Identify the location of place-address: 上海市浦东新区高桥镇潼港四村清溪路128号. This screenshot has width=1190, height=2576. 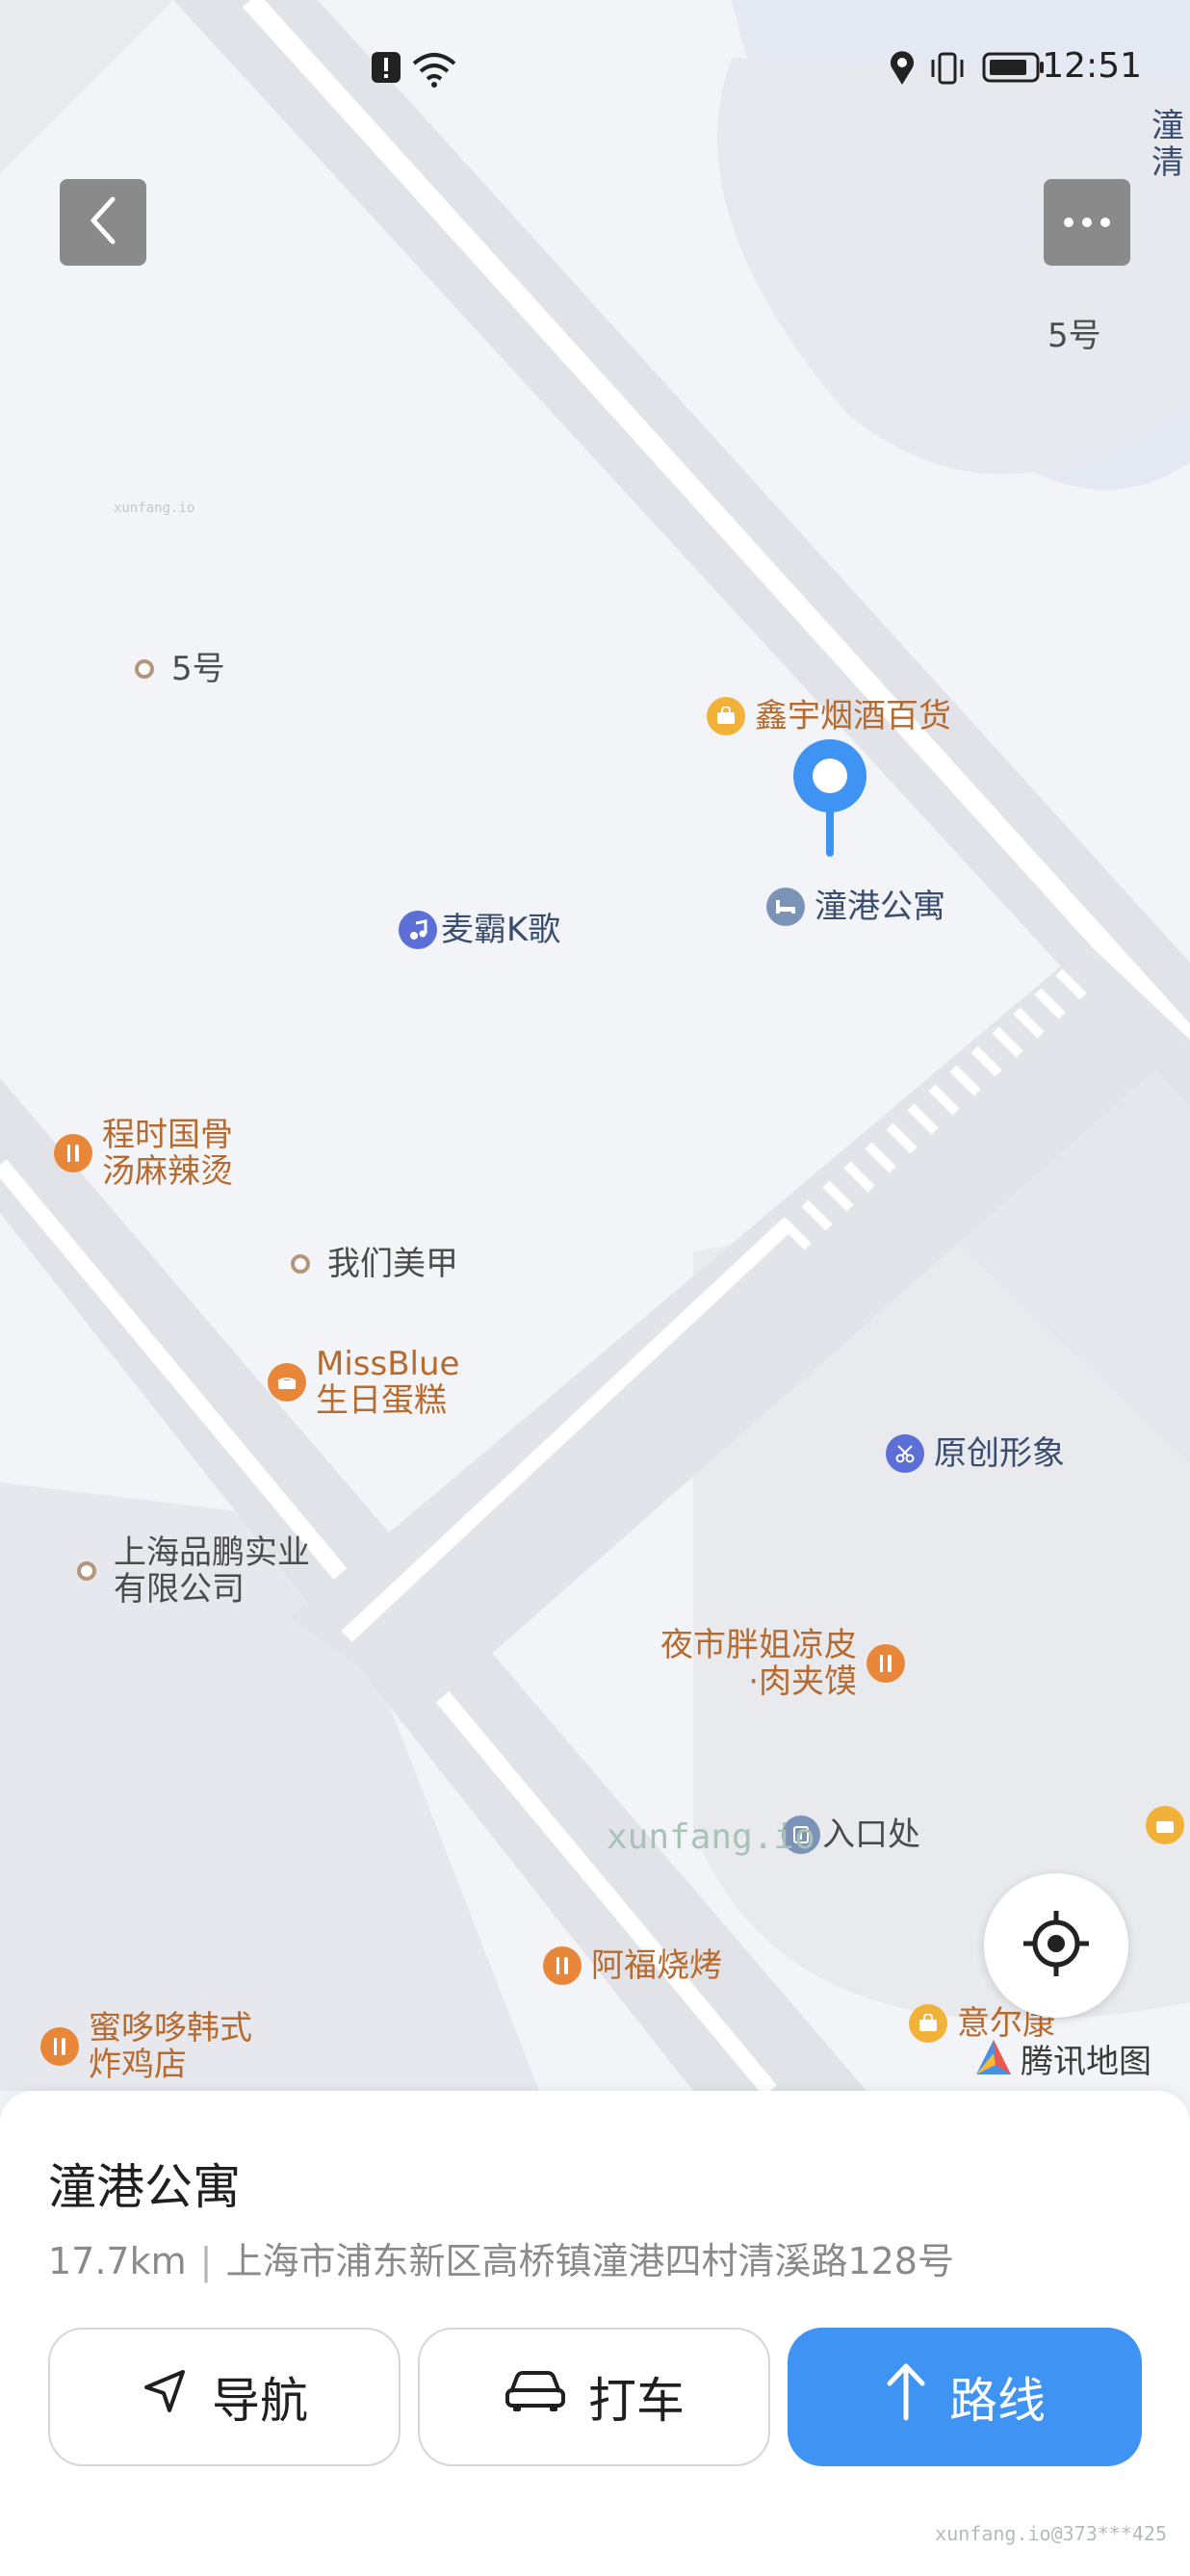
(590, 2261).